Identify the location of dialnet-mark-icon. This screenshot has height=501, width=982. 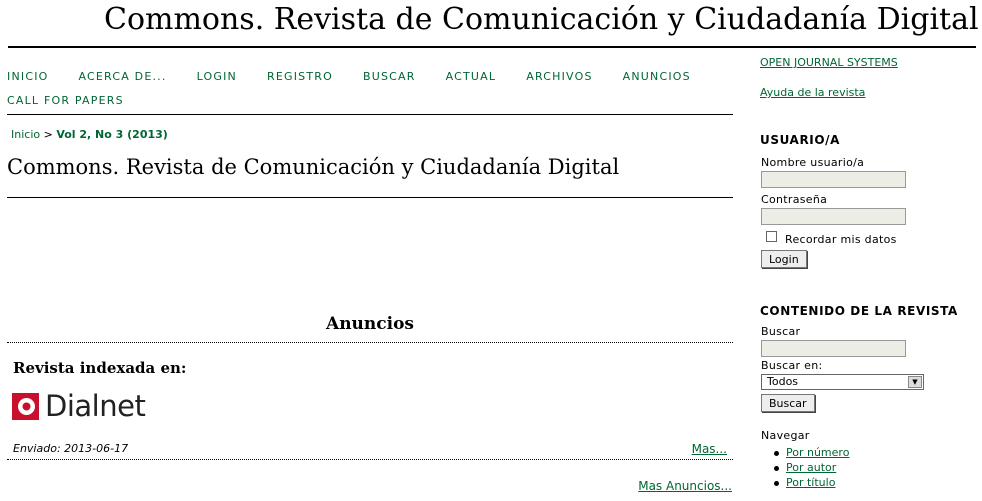
(25, 406).